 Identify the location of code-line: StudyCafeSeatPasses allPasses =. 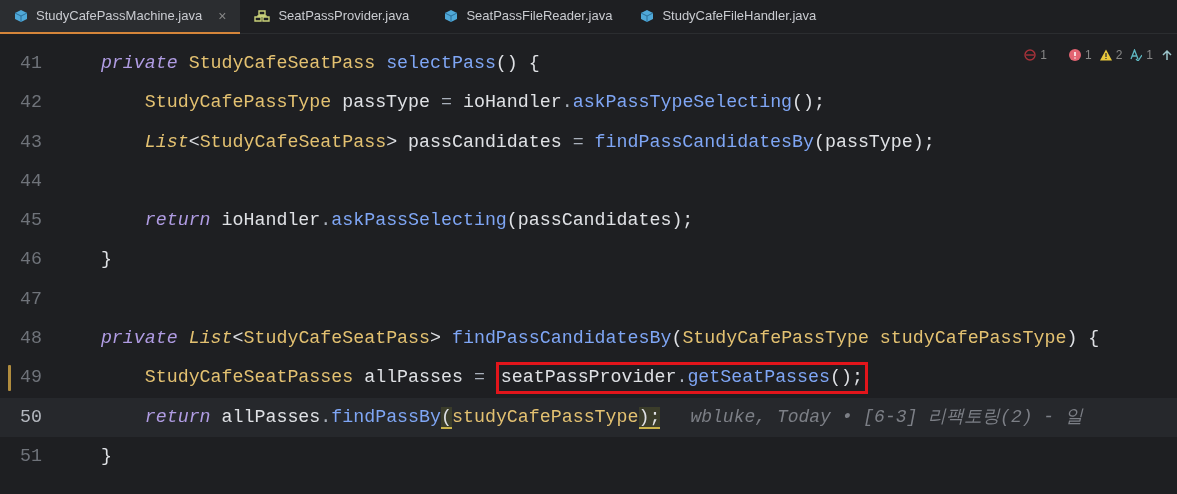
(314, 378).